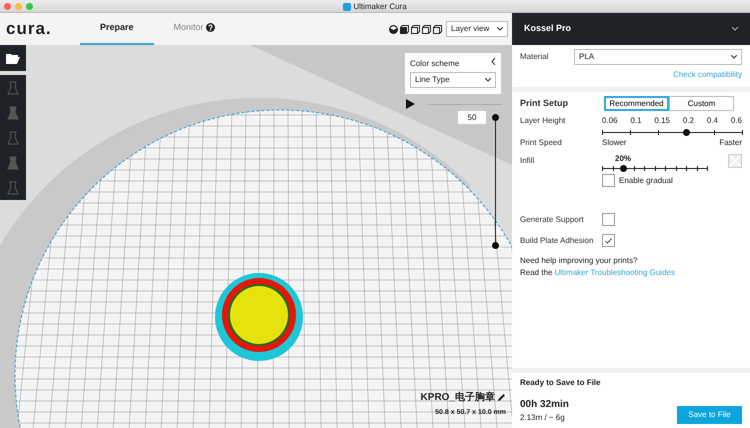 This screenshot has width=750, height=428. What do you see at coordinates (658, 57) in the screenshot?
I see `material-dropdown: PLA` at bounding box center [658, 57].